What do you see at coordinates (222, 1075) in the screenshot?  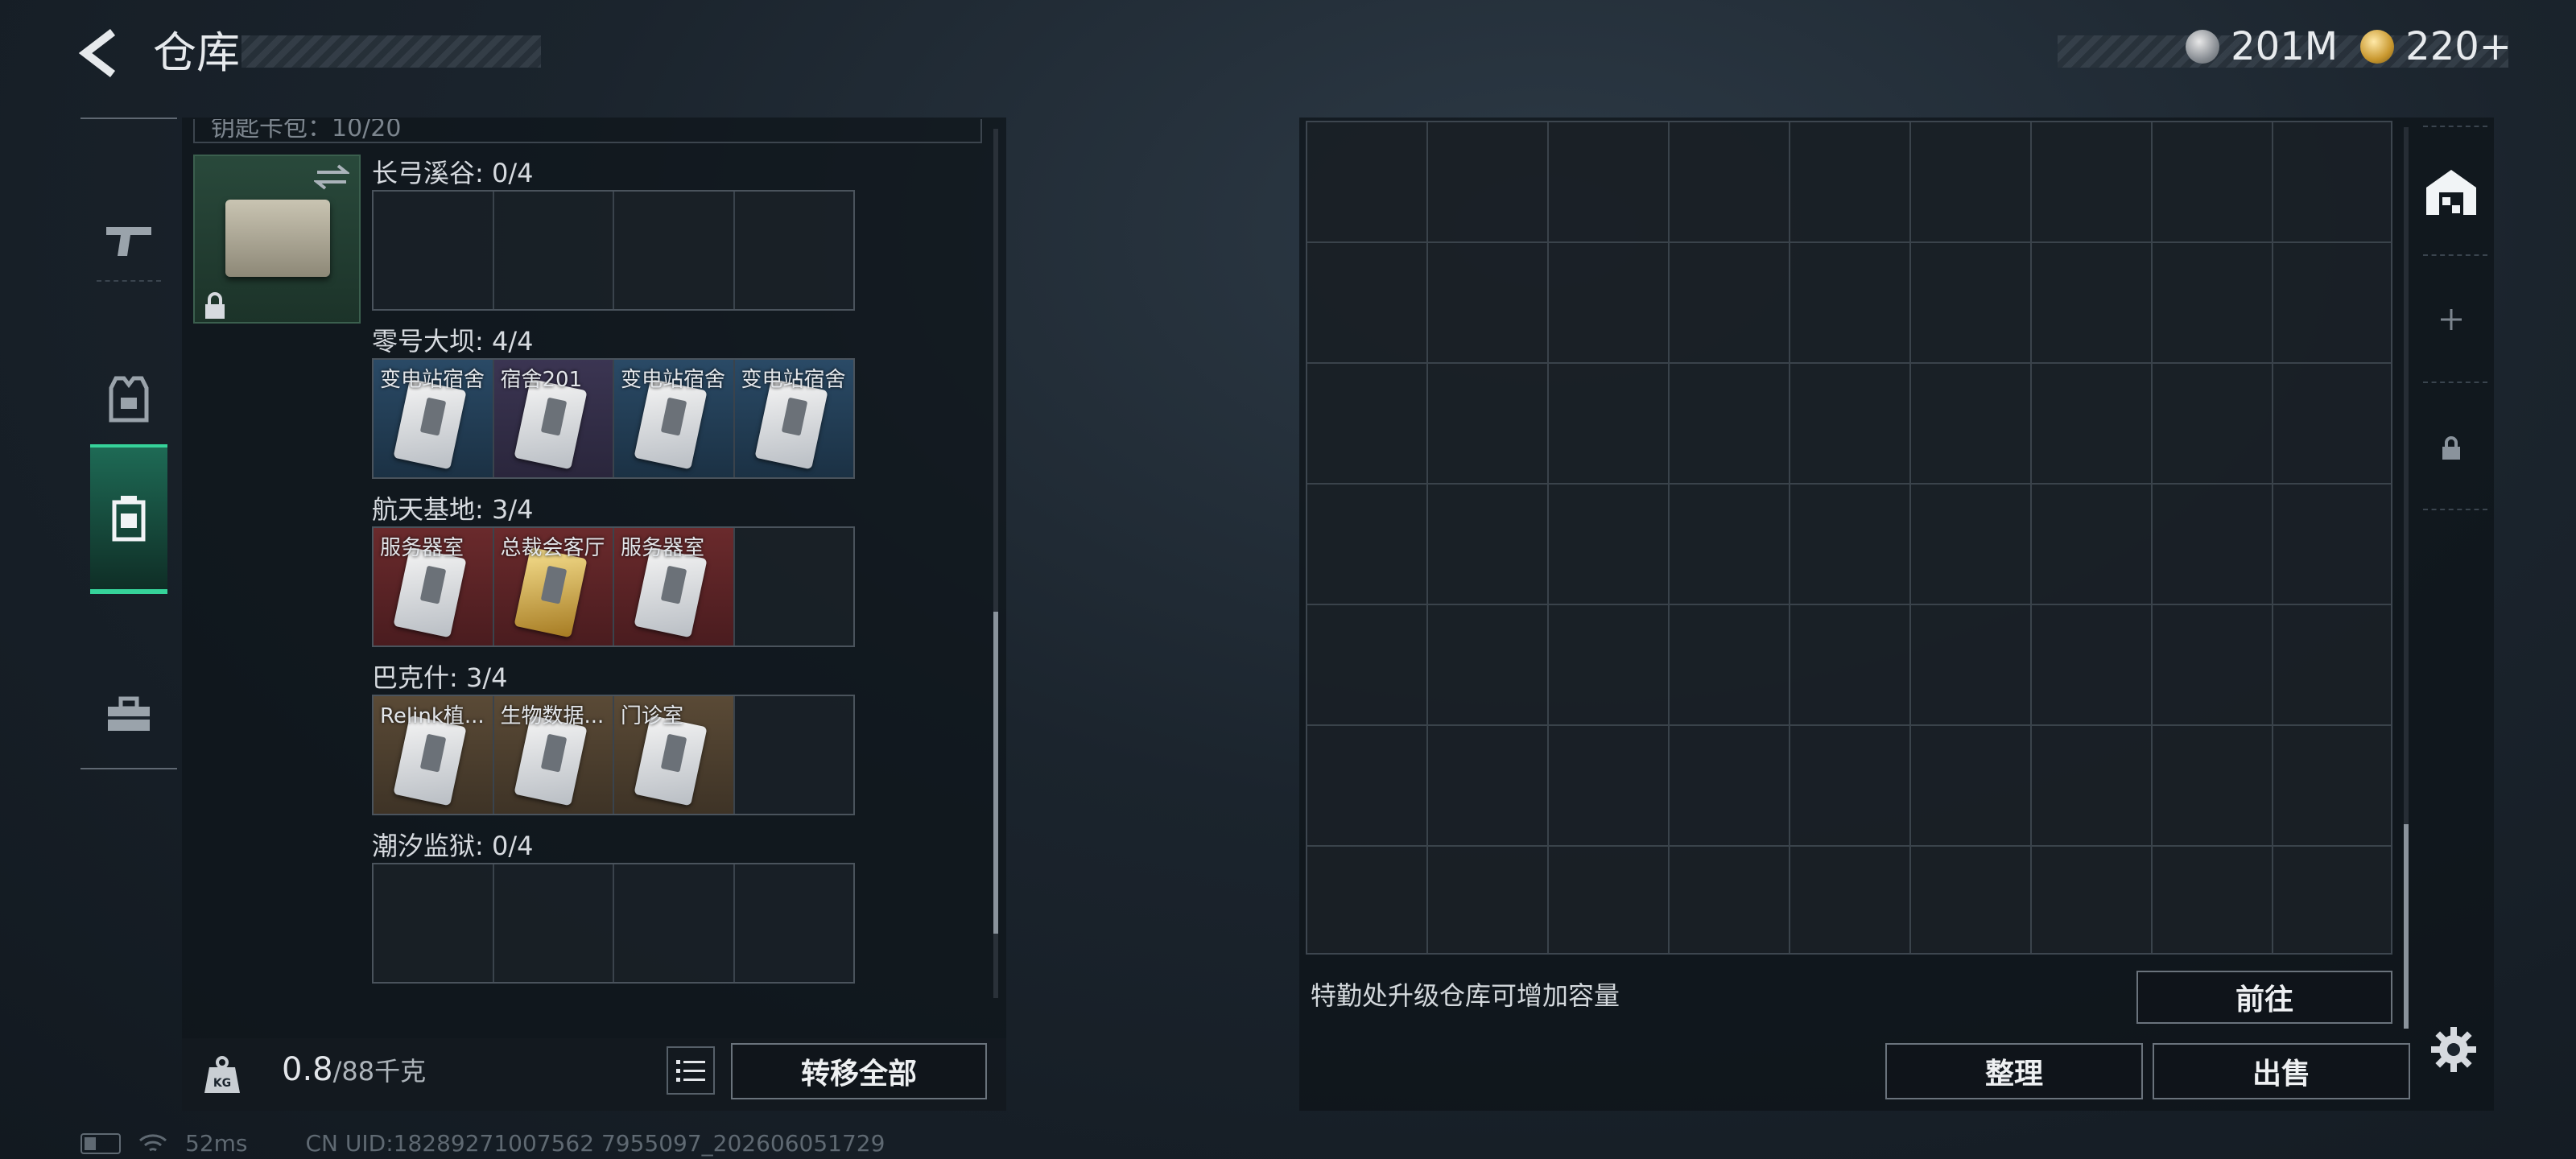 I see `weight-icon: KG` at bounding box center [222, 1075].